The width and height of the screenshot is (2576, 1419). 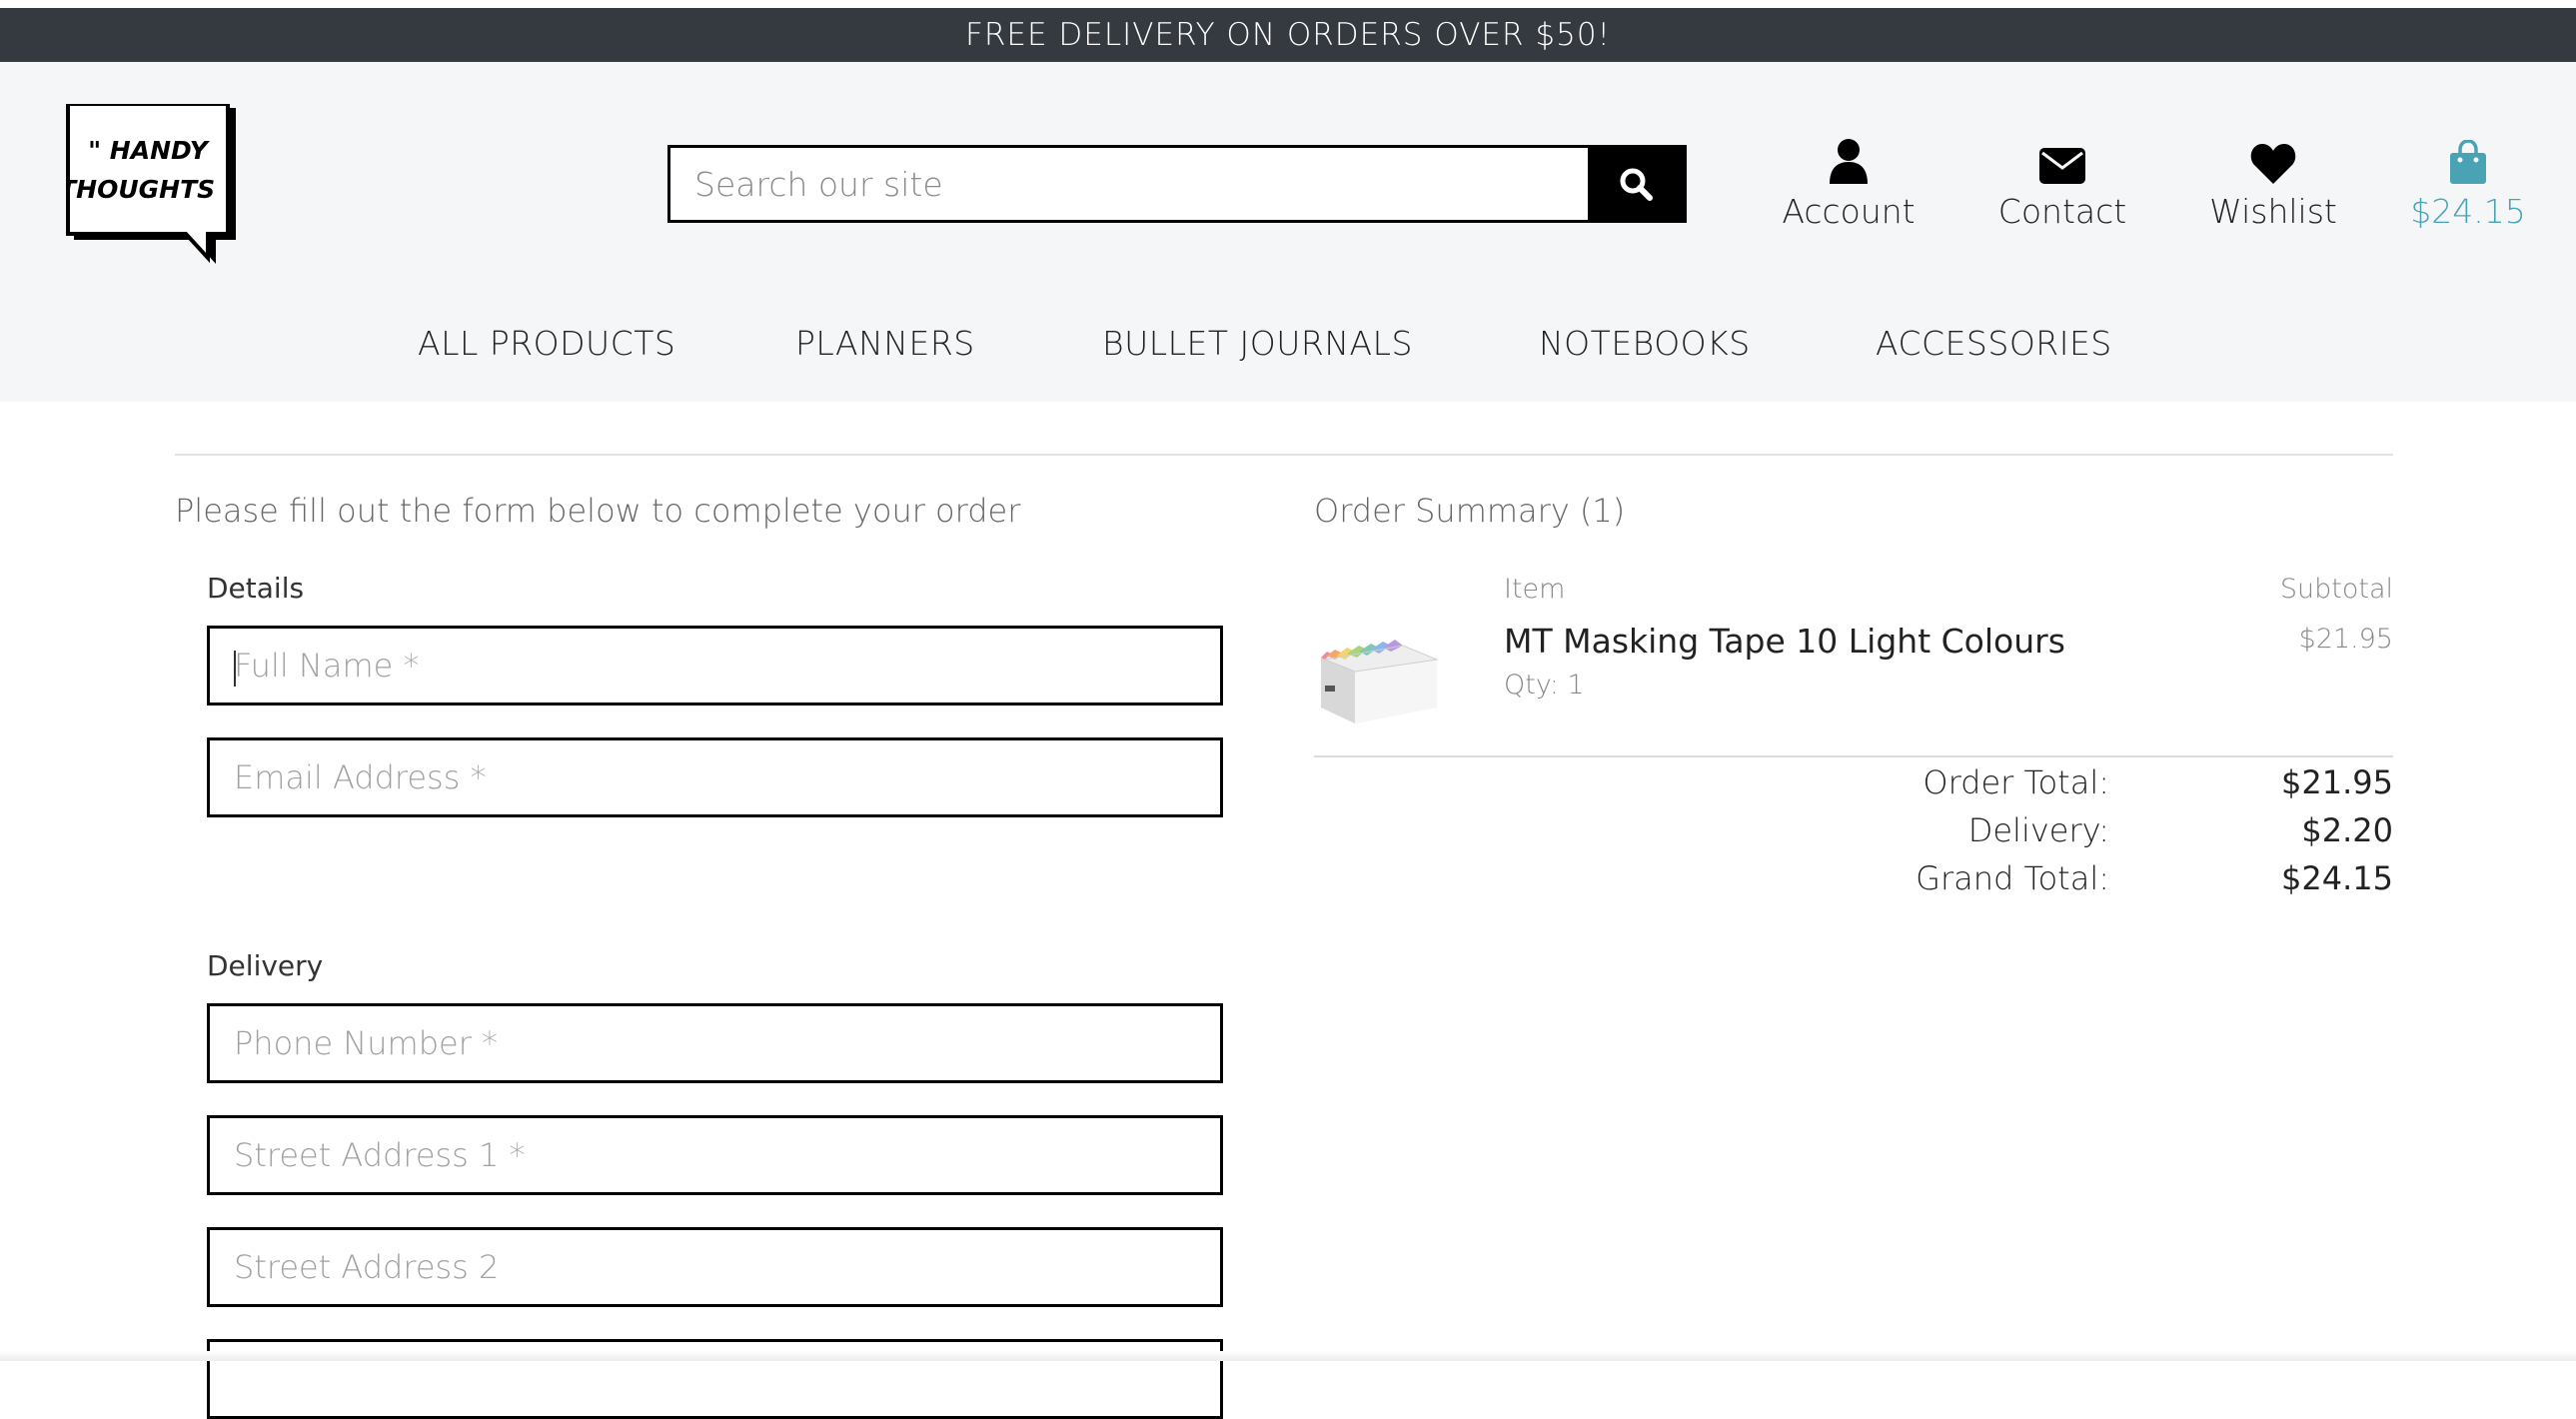 What do you see at coordinates (2345, 639) in the screenshot?
I see `product-subtotal: $21.95` at bounding box center [2345, 639].